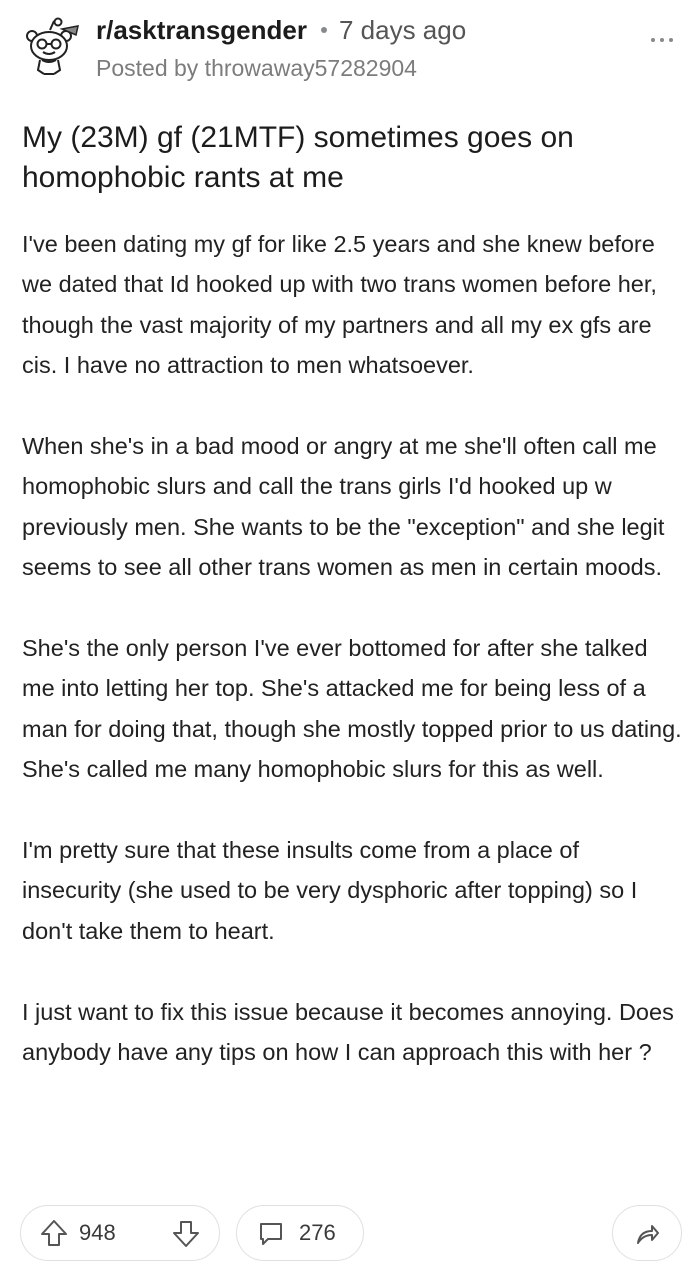  Describe the element at coordinates (402, 30) in the screenshot. I see `post-time: 7 days ago` at that location.